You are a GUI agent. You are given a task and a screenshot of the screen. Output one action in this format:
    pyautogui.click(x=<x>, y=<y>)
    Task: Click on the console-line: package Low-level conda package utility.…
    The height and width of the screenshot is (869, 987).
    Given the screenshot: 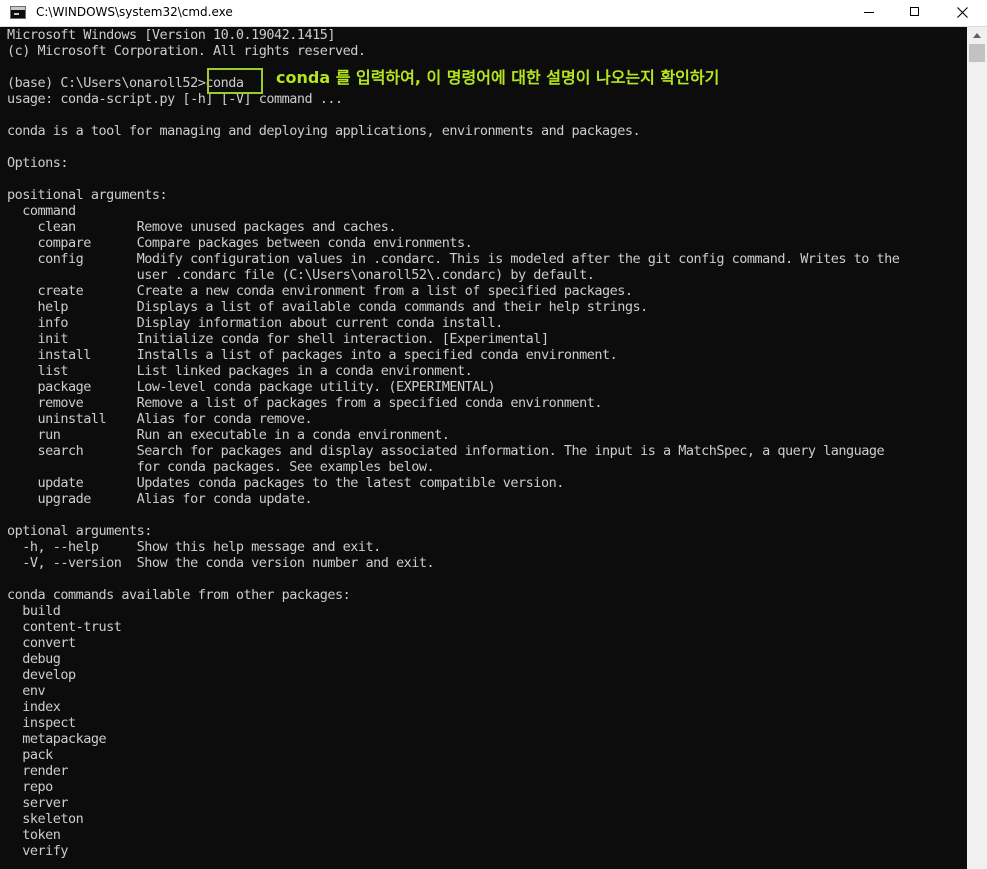 What is the action you would take?
    pyautogui.click(x=251, y=387)
    